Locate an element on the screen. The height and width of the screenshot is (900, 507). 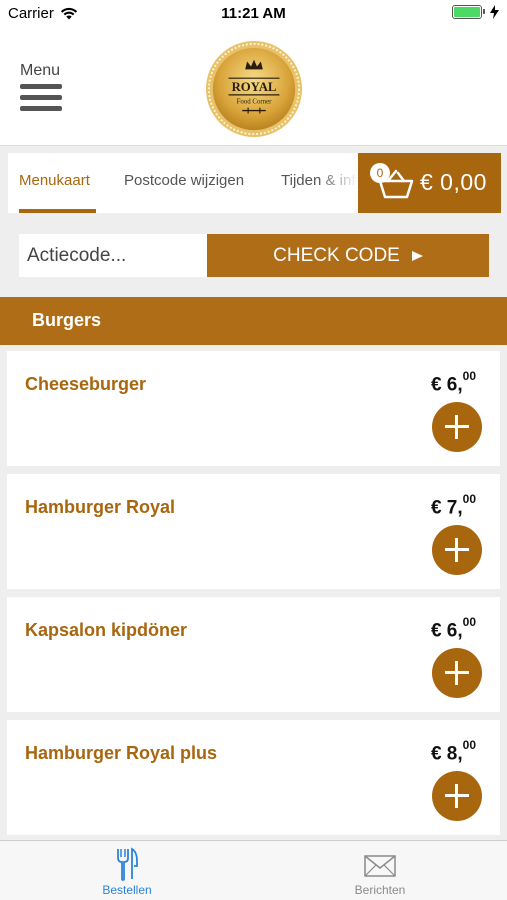
cart-total: € 0,00 is located at coordinates (453, 182).